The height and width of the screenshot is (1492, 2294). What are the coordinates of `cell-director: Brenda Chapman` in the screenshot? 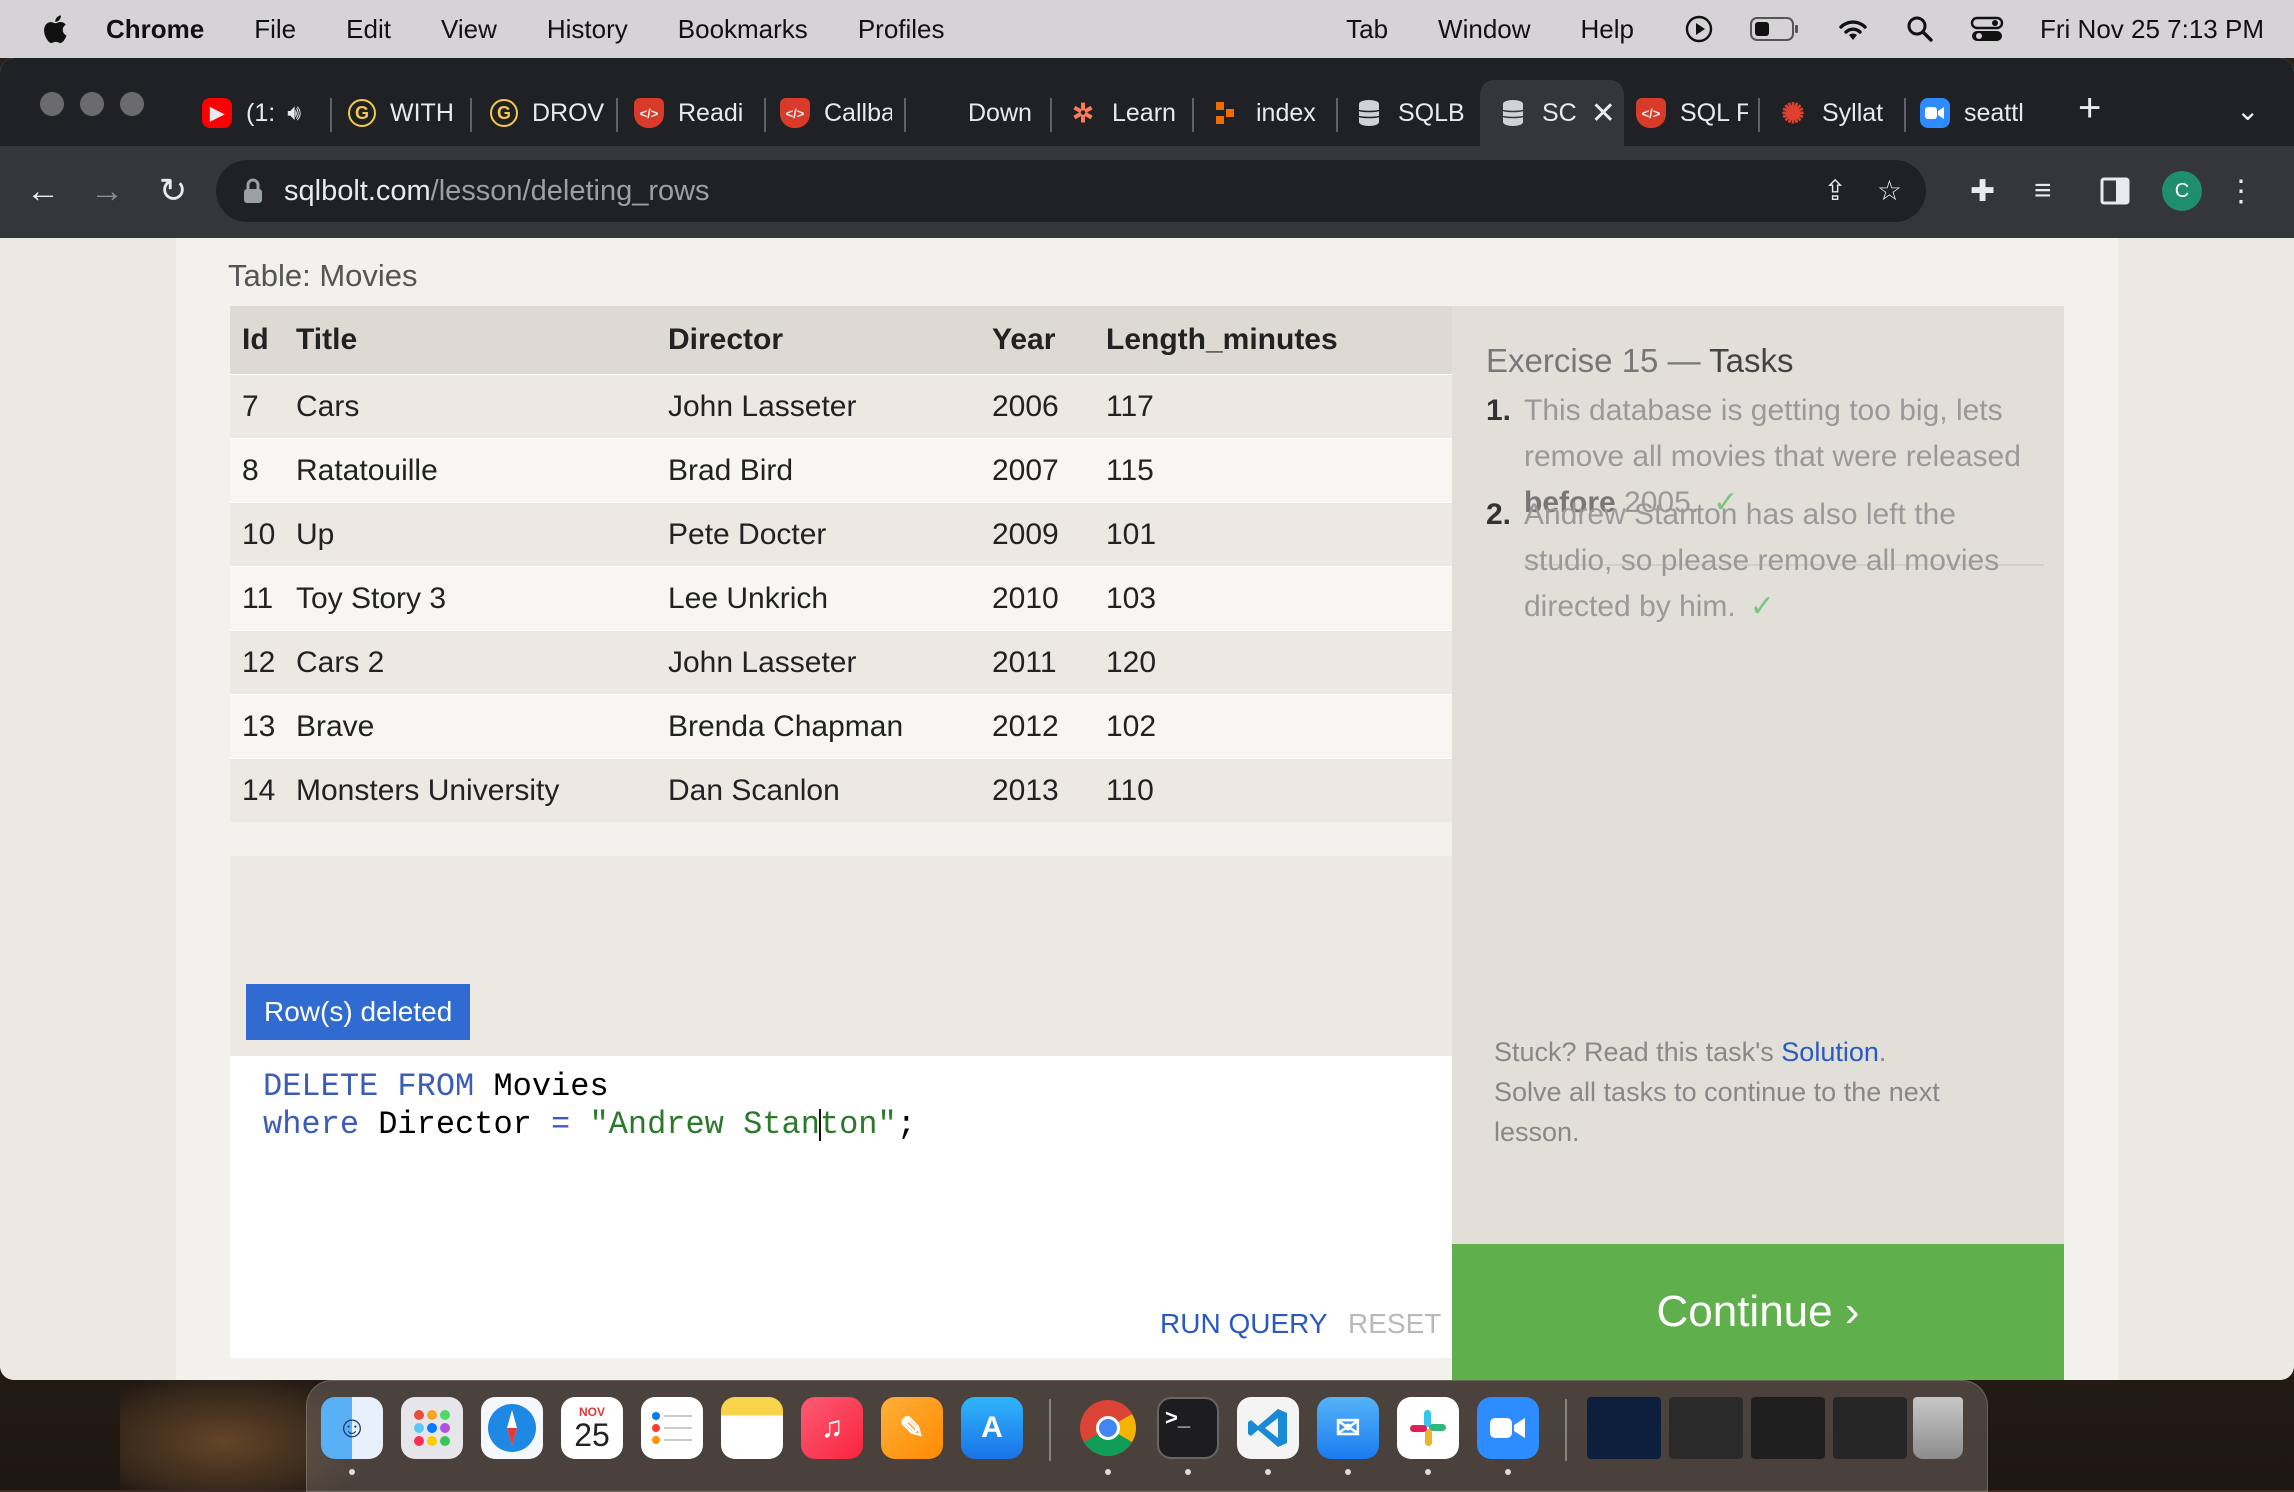 It's located at (830, 726).